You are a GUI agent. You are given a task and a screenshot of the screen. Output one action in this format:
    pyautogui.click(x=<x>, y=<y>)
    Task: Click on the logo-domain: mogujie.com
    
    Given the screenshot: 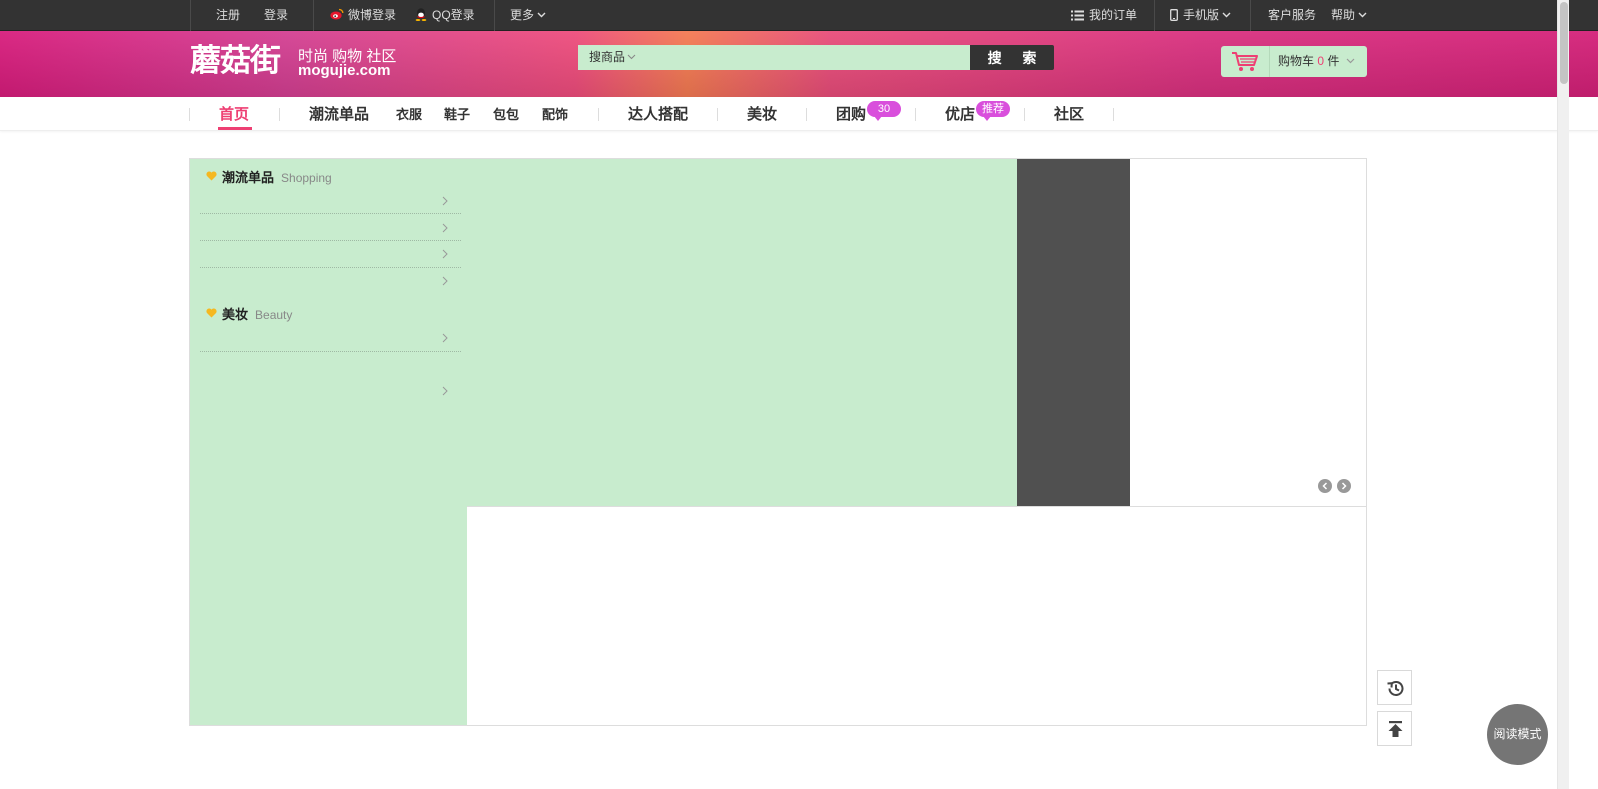 What is the action you would take?
    pyautogui.click(x=344, y=70)
    